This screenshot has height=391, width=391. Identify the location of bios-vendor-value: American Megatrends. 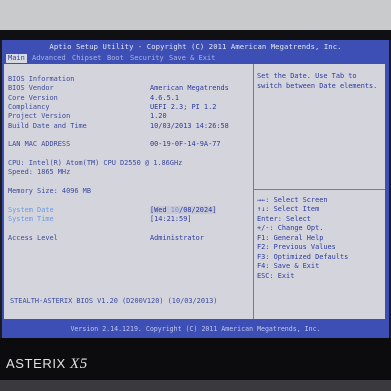
(189, 88).